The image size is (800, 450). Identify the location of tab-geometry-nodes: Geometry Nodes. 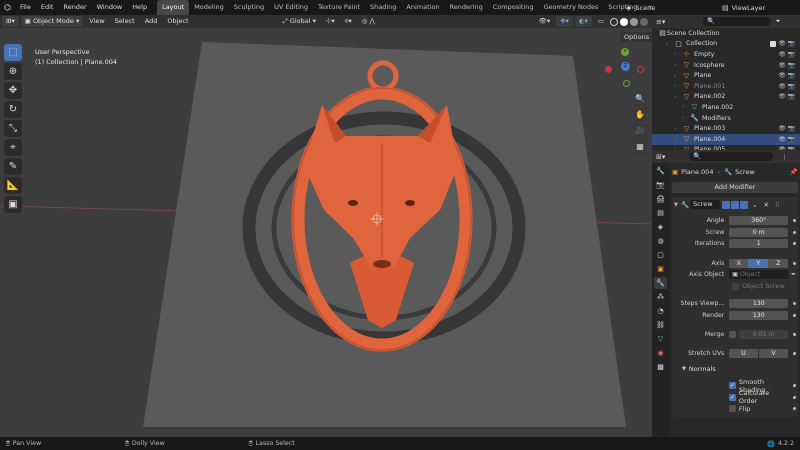
(571, 7).